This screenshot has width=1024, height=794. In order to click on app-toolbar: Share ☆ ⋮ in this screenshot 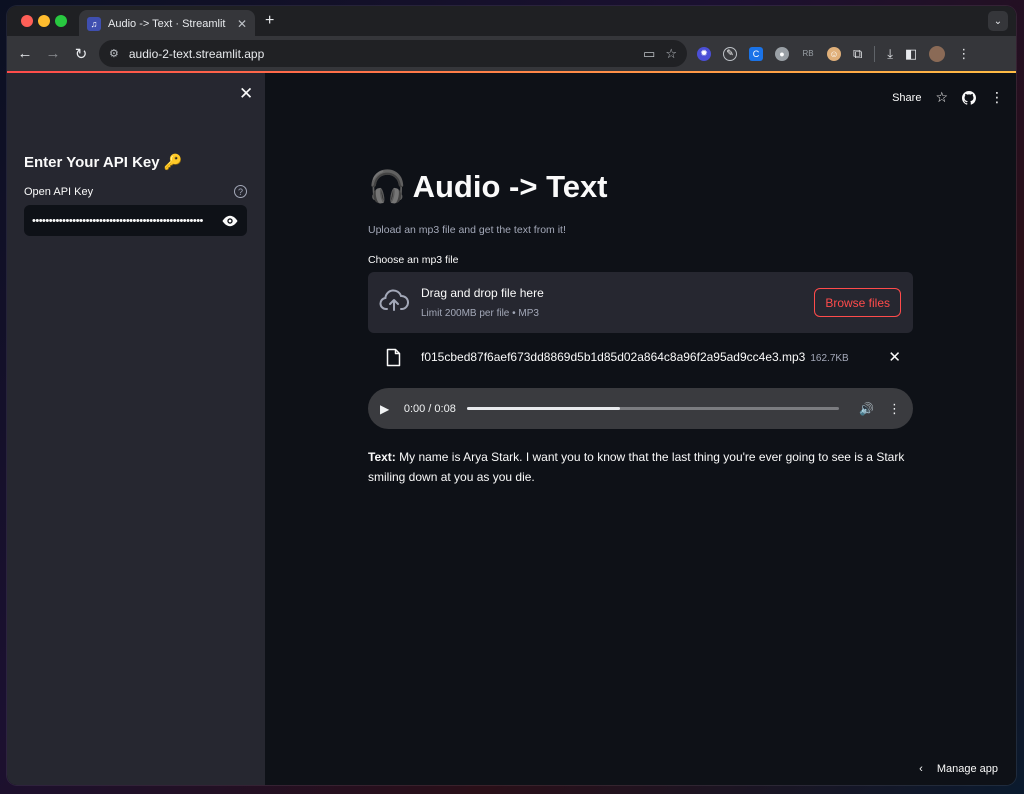, I will do `click(948, 97)`.